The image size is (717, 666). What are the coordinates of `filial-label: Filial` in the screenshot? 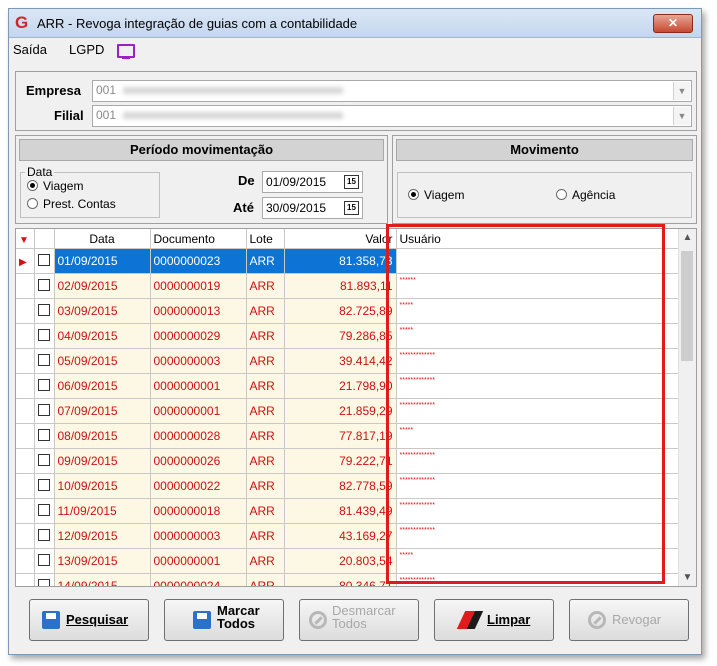 It's located at (69, 115).